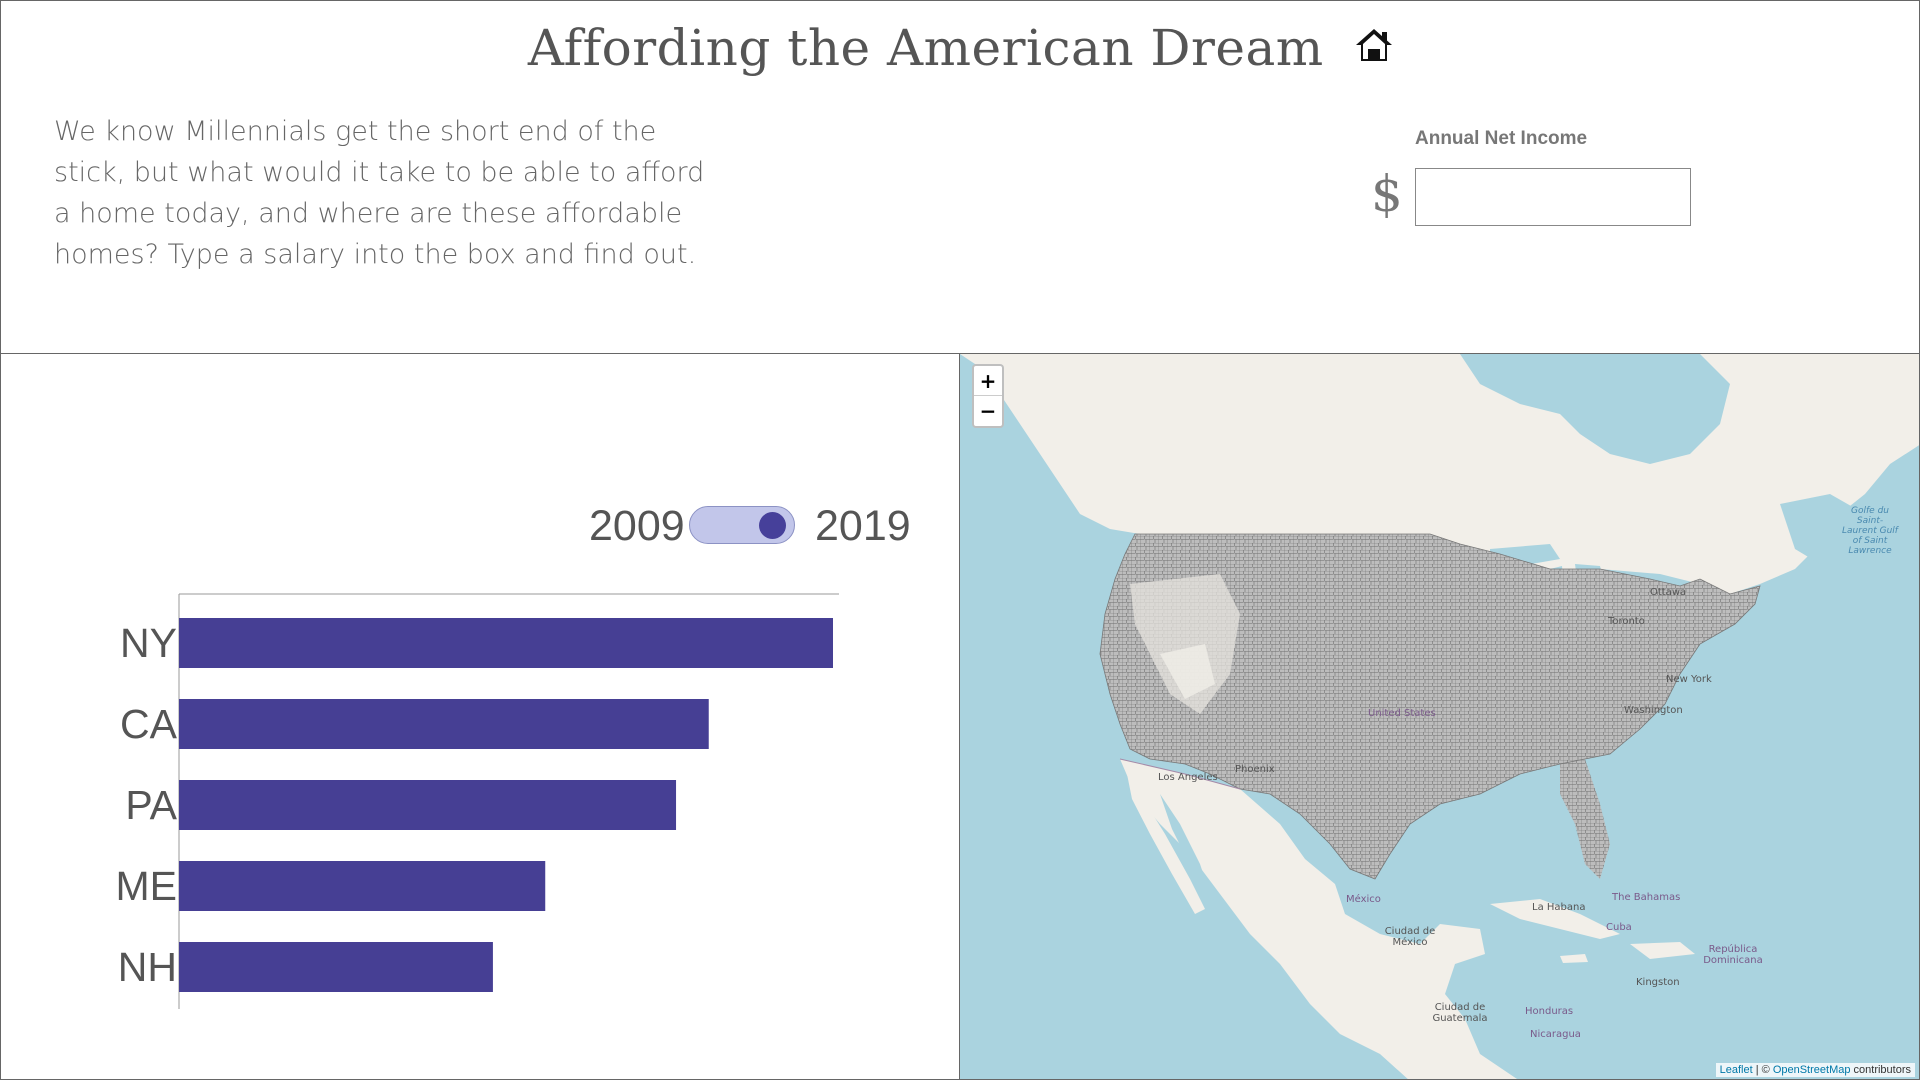  Describe the element at coordinates (147, 886) in the screenshot. I see `category-label-me: ME` at that location.